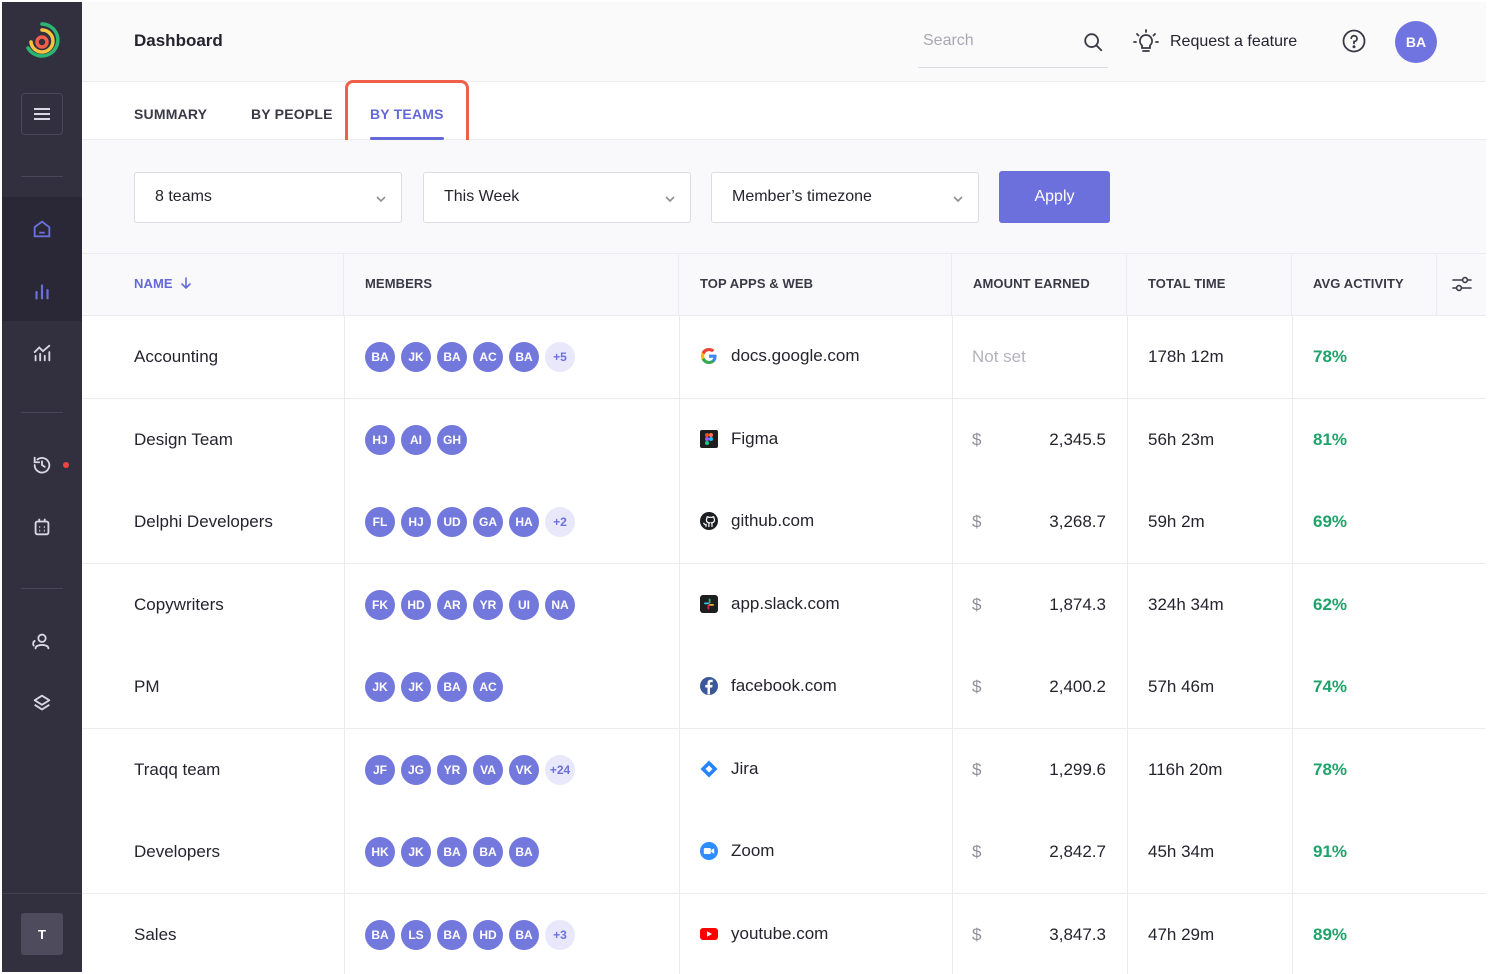  Describe the element at coordinates (179, 605) in the screenshot. I see `team-name: Copywriters` at that location.